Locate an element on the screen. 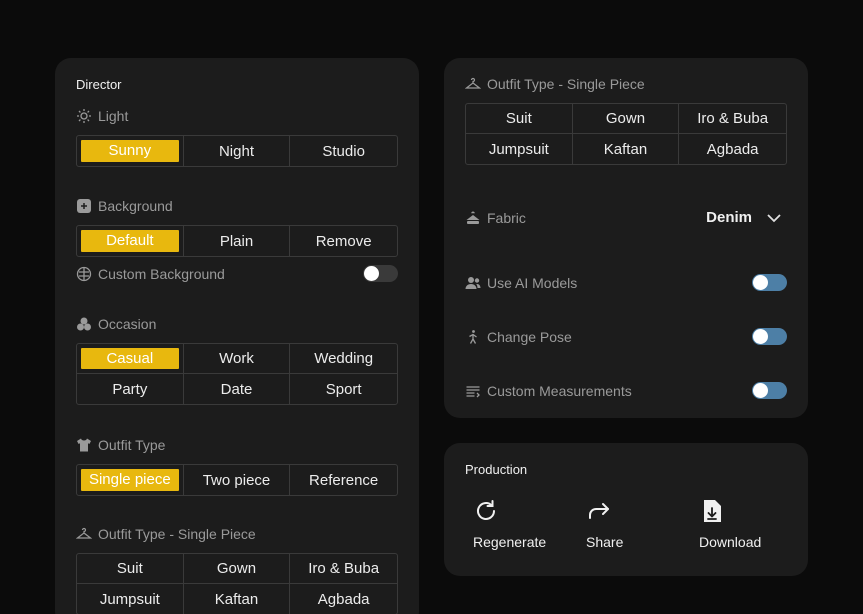 This screenshot has width=863, height=614. single-piece-label: Outfit Type - Single Piece is located at coordinates (177, 534).